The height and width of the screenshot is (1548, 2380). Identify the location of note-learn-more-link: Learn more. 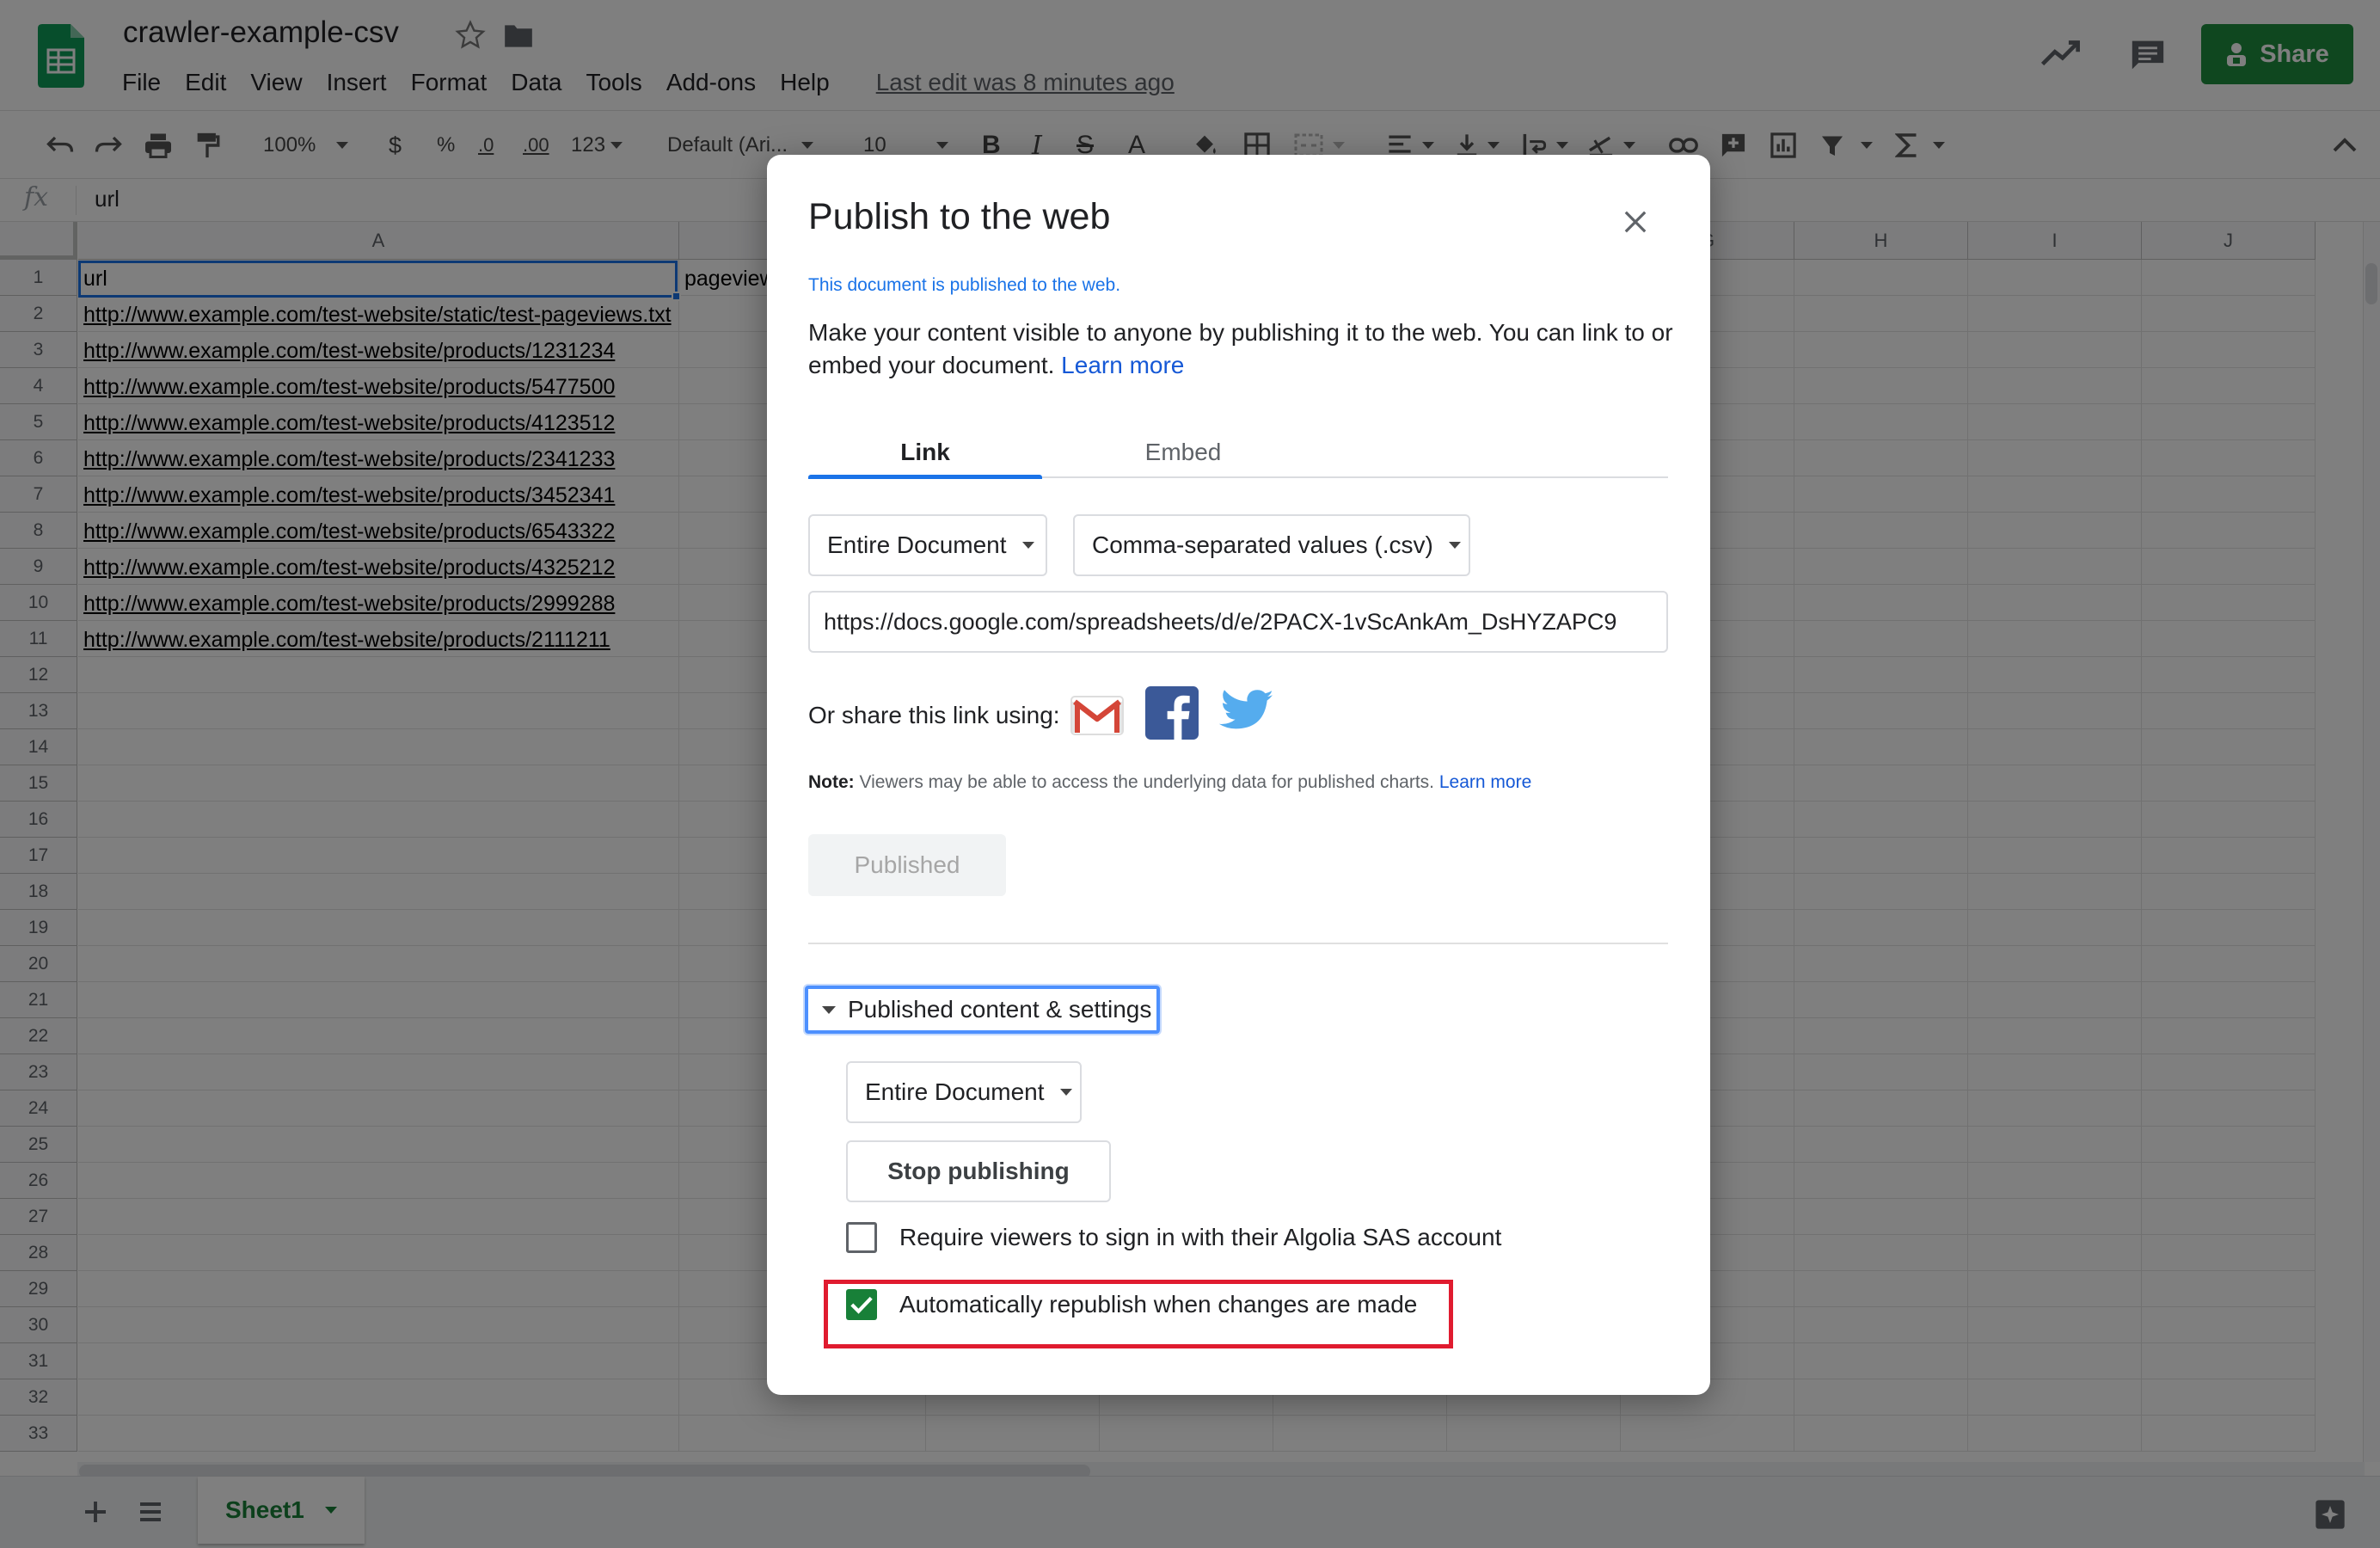
(1485, 782).